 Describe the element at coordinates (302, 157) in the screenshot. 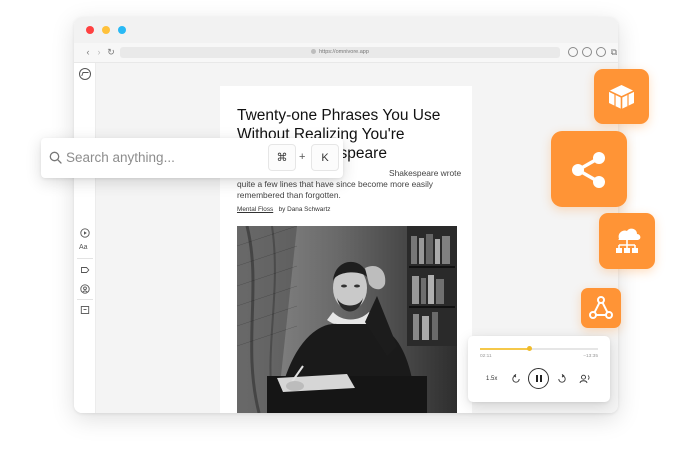

I see `shortcut-plus: +` at that location.